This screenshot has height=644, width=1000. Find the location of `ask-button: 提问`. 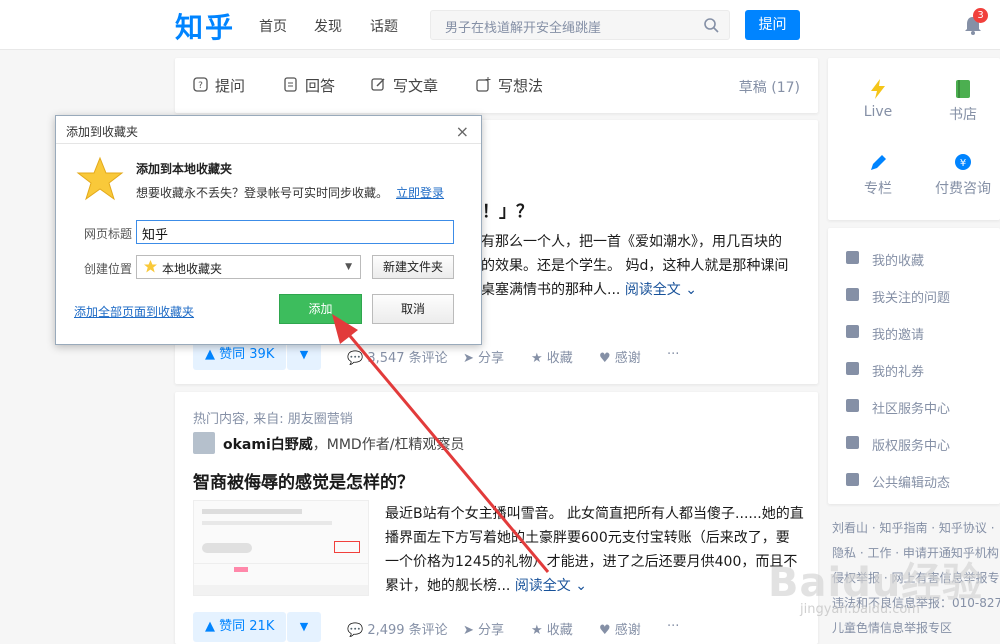

ask-button: 提问 is located at coordinates (772, 25).